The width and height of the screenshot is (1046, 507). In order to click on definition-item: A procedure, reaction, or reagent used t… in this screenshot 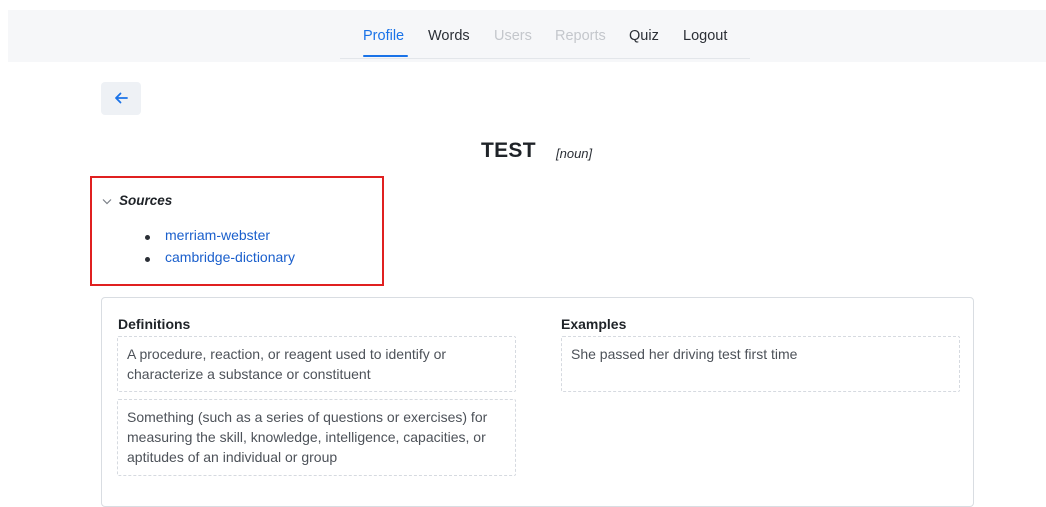, I will do `click(316, 364)`.